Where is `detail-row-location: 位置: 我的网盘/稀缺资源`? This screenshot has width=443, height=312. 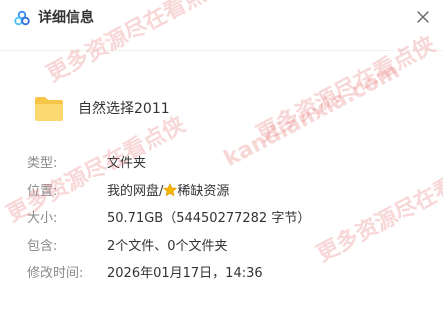
detail-row-location: 位置: 我的网盘/稀缺资源 is located at coordinates (221, 193).